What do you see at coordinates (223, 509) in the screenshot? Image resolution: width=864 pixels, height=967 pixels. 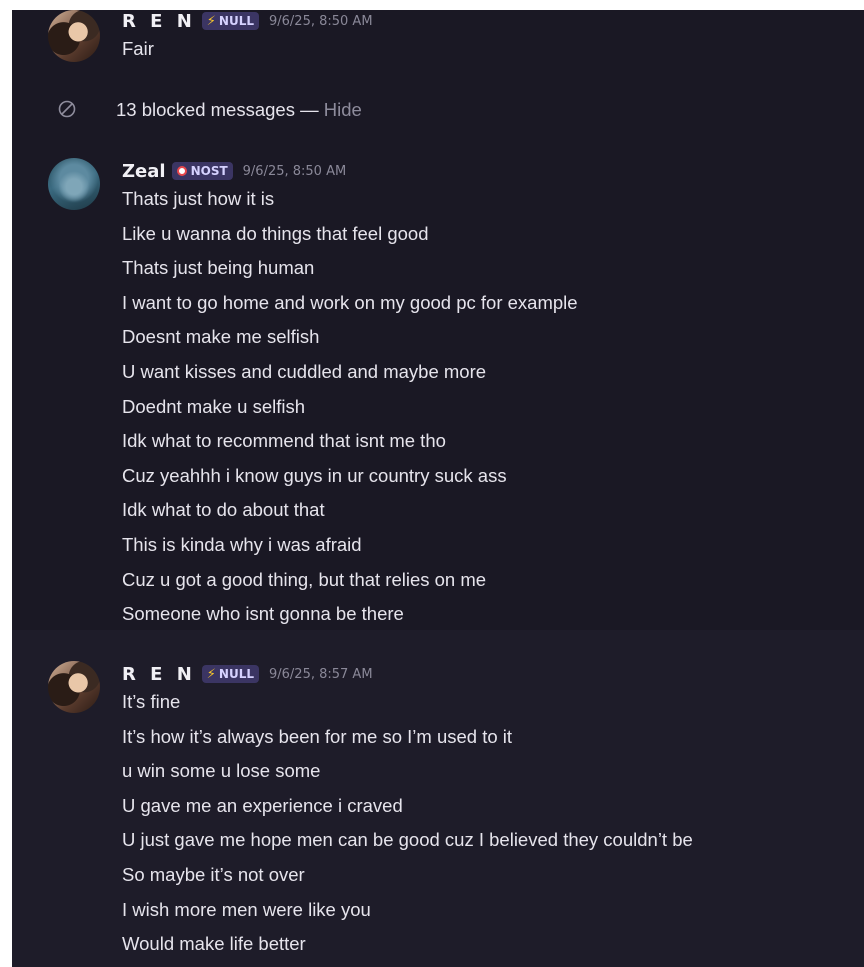 I see `message-line: Idk what to do about that` at bounding box center [223, 509].